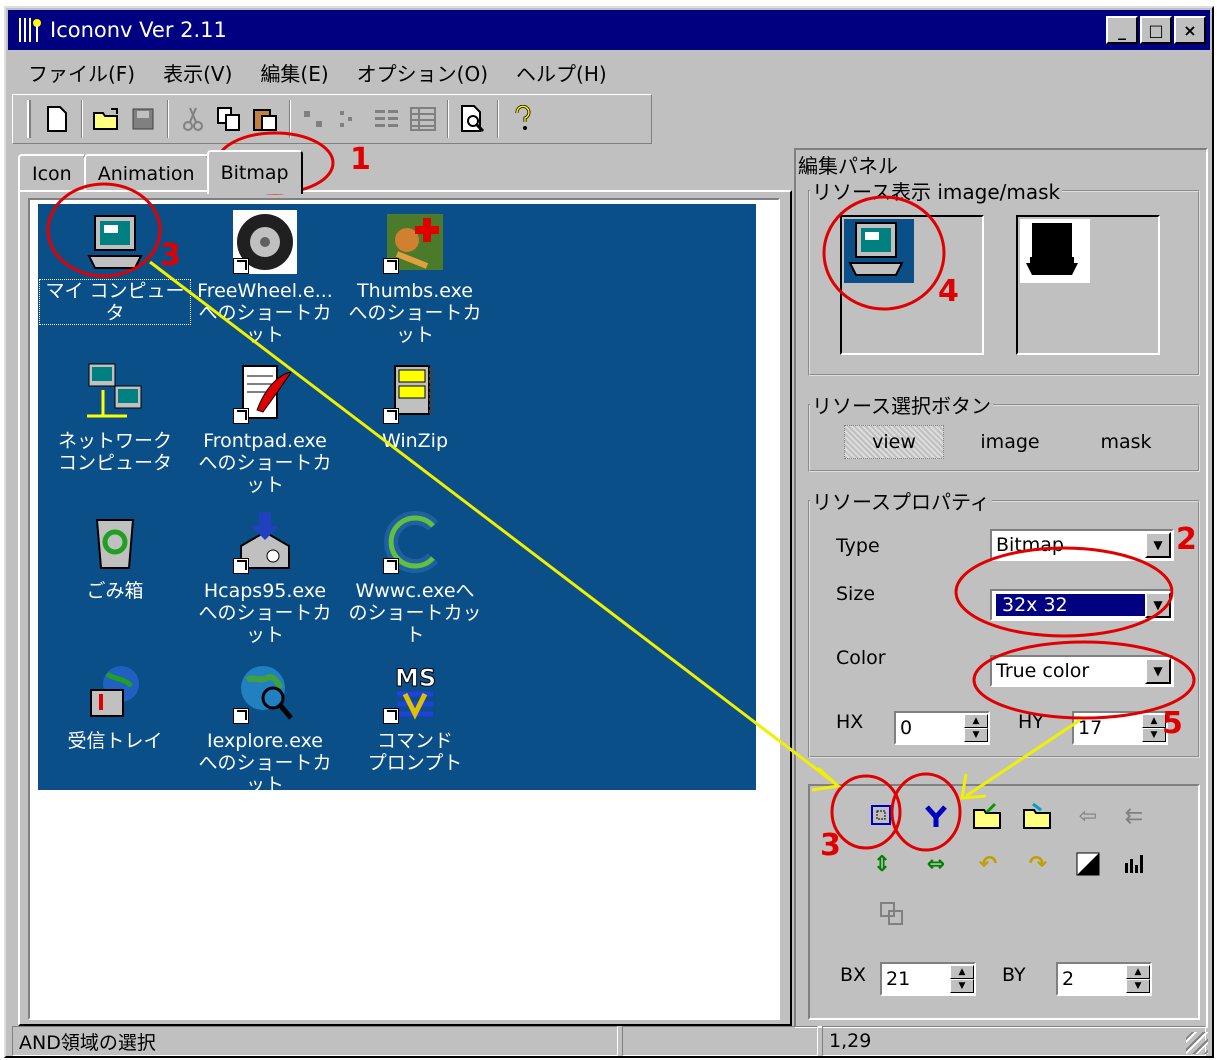 This screenshot has width=1217, height=1060. I want to click on desktop-icon: Hcaps95.exe へのショートカット, so click(265, 578).